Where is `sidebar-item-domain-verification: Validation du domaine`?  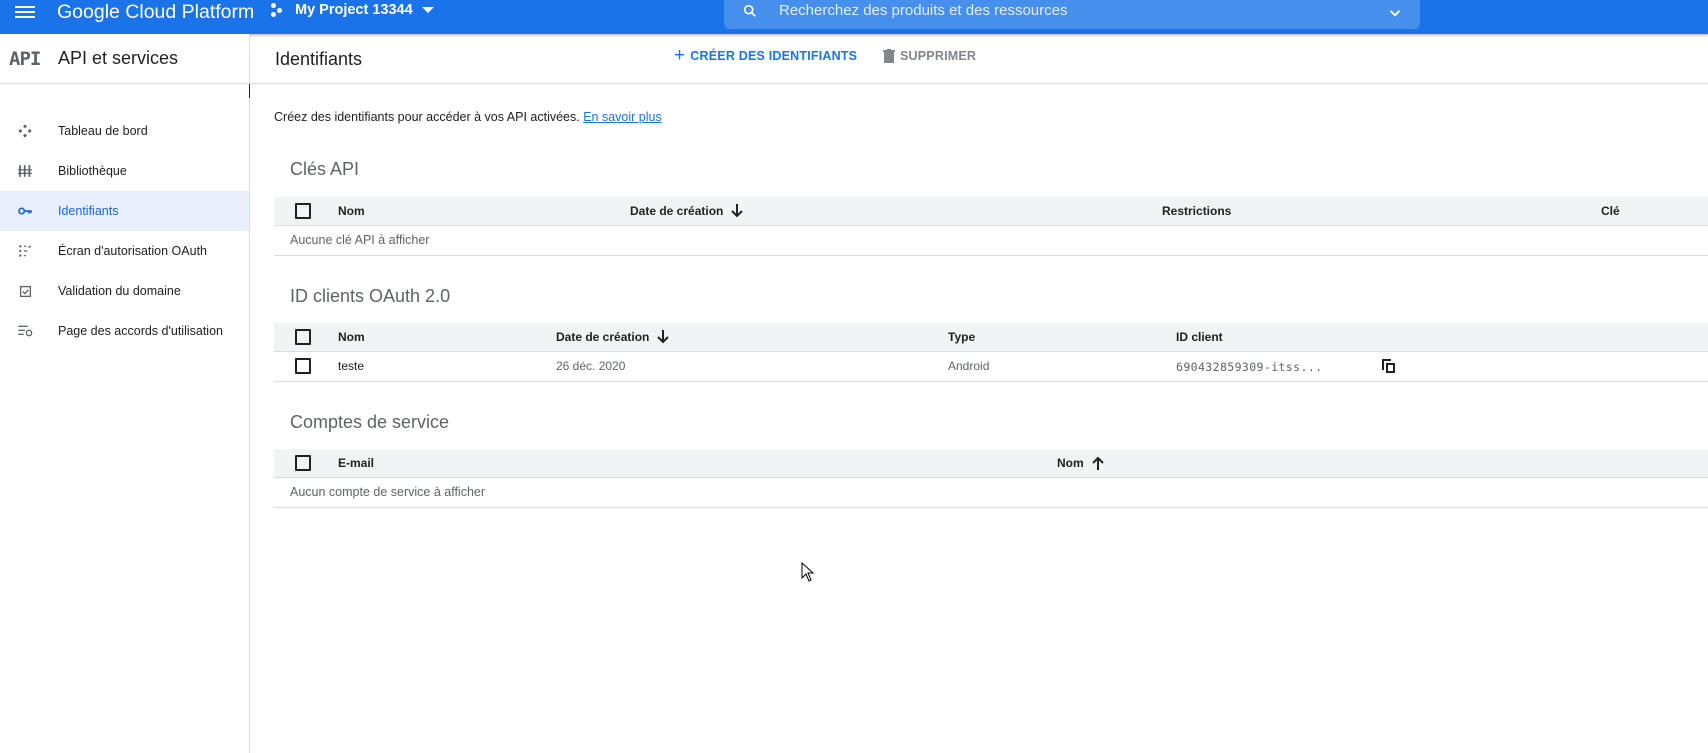
sidebar-item-domain-verification: Validation du domaine is located at coordinates (124, 291).